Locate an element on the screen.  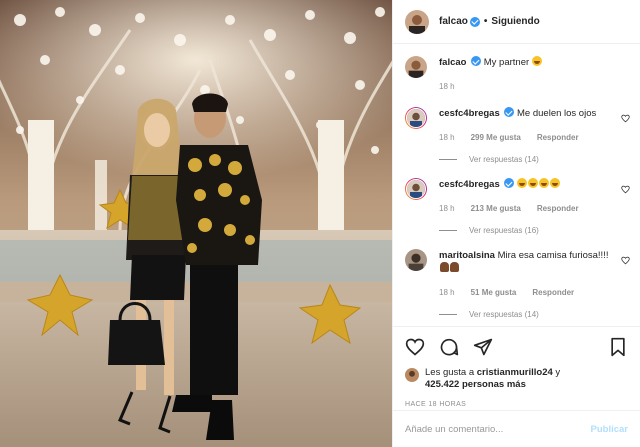
comment-text: Me duelen los ojos is located at coordinates (557, 113).